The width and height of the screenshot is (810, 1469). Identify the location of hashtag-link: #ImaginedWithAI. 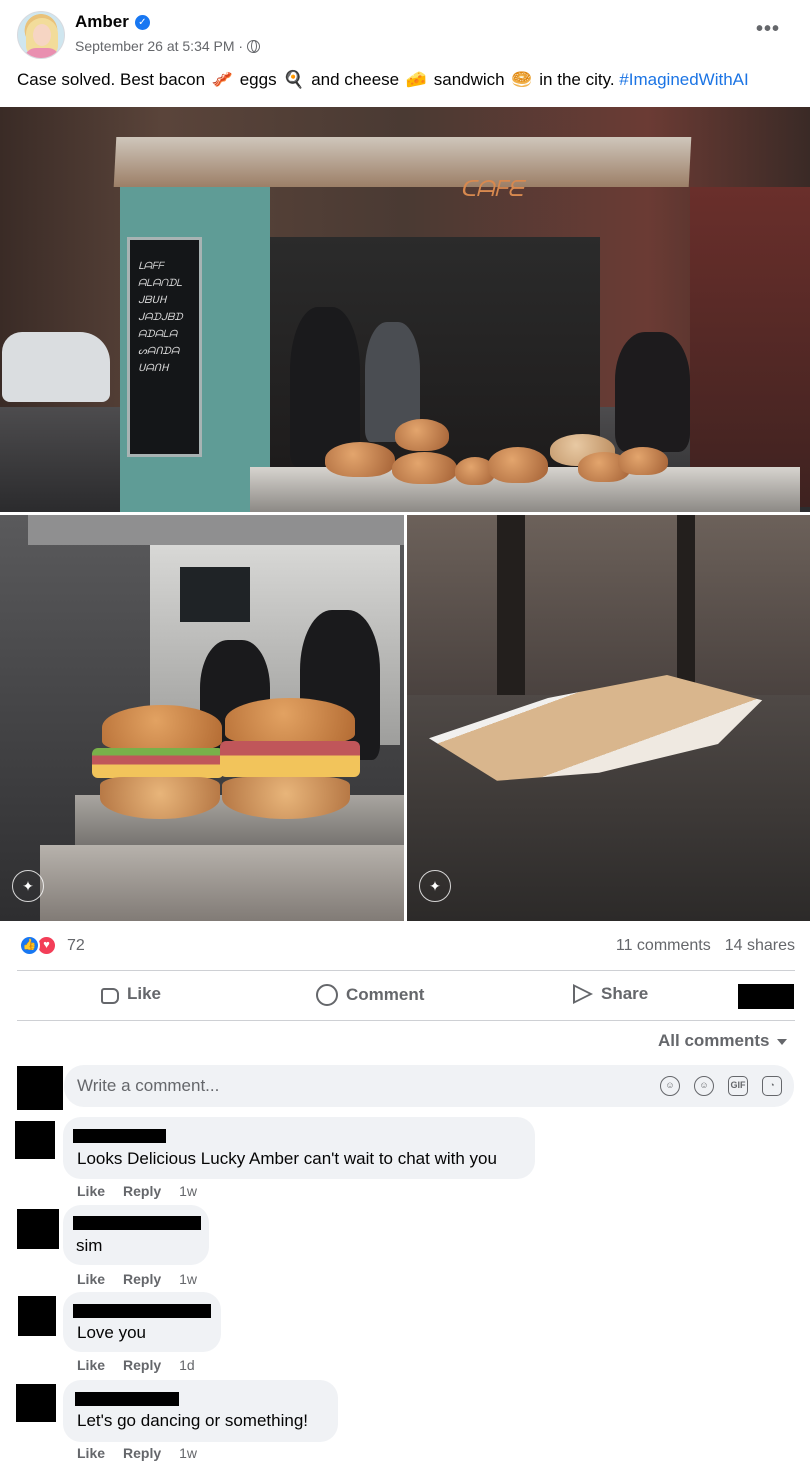
(683, 79).